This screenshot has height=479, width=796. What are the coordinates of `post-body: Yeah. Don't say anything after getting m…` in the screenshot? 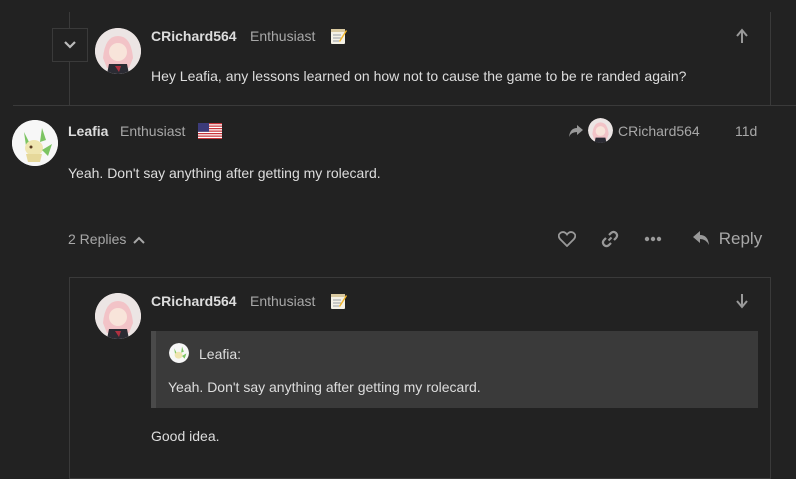 It's located at (224, 173).